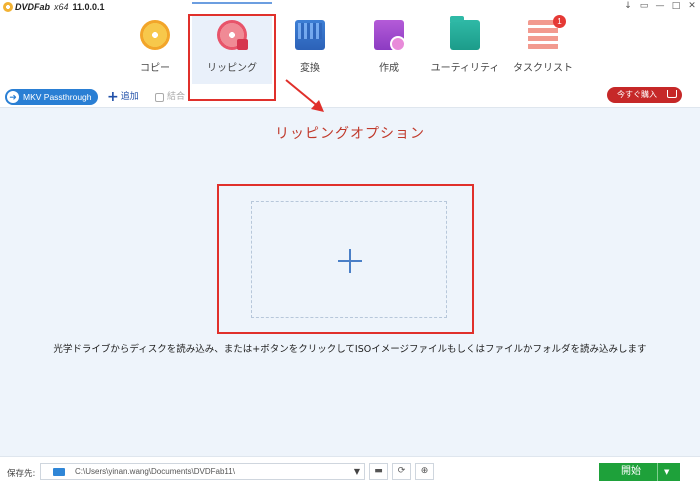 The width and height of the screenshot is (700, 487). What do you see at coordinates (8, 7) in the screenshot?
I see `dvdfab-logo-icon` at bounding box center [8, 7].